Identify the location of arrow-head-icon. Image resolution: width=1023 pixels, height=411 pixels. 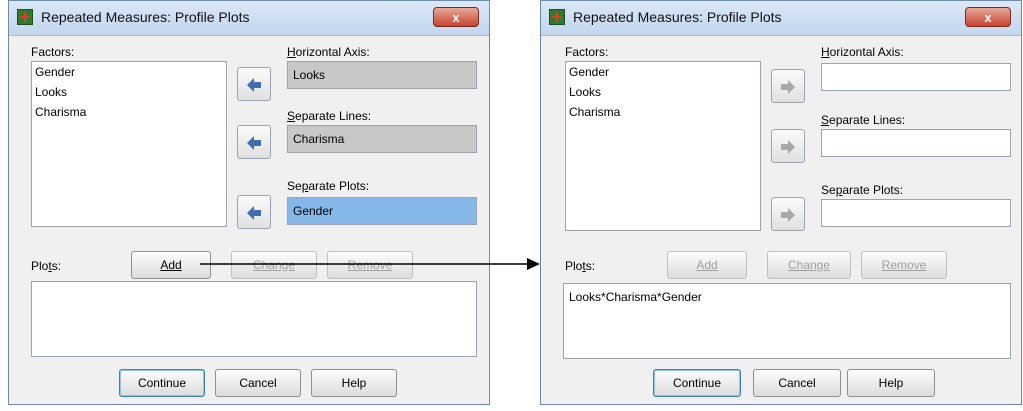
(533, 264).